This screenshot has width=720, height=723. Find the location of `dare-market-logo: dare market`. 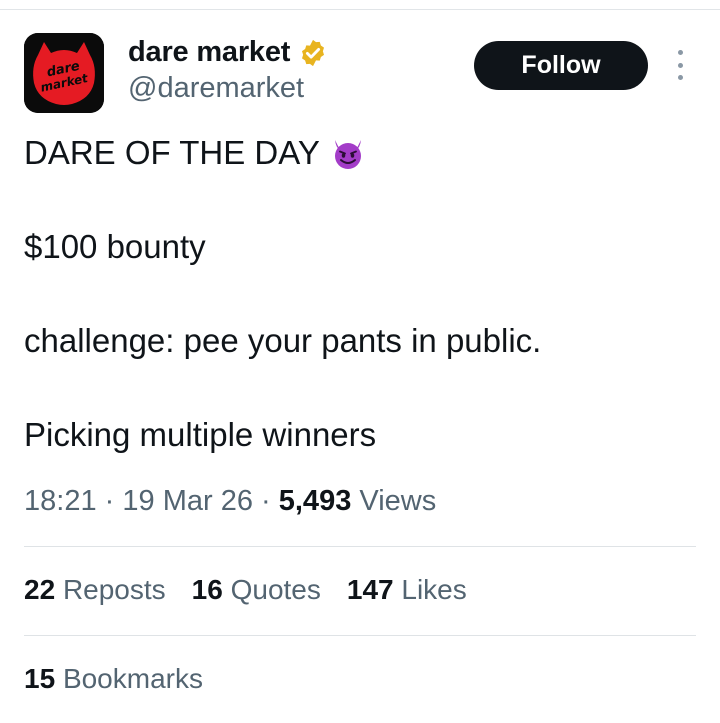

dare-market-logo: dare market is located at coordinates (64, 73).